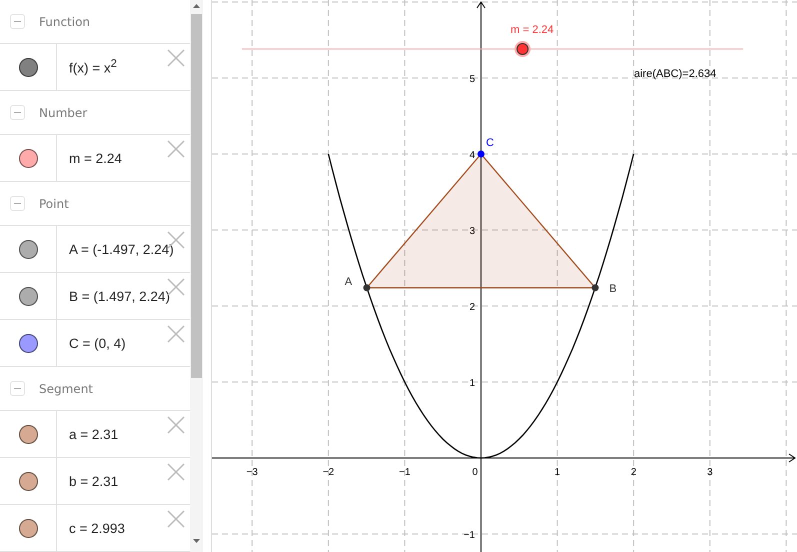  What do you see at coordinates (87, 67) in the screenshot?
I see `algebra-expression: f(x) = x$^{2}$` at bounding box center [87, 67].